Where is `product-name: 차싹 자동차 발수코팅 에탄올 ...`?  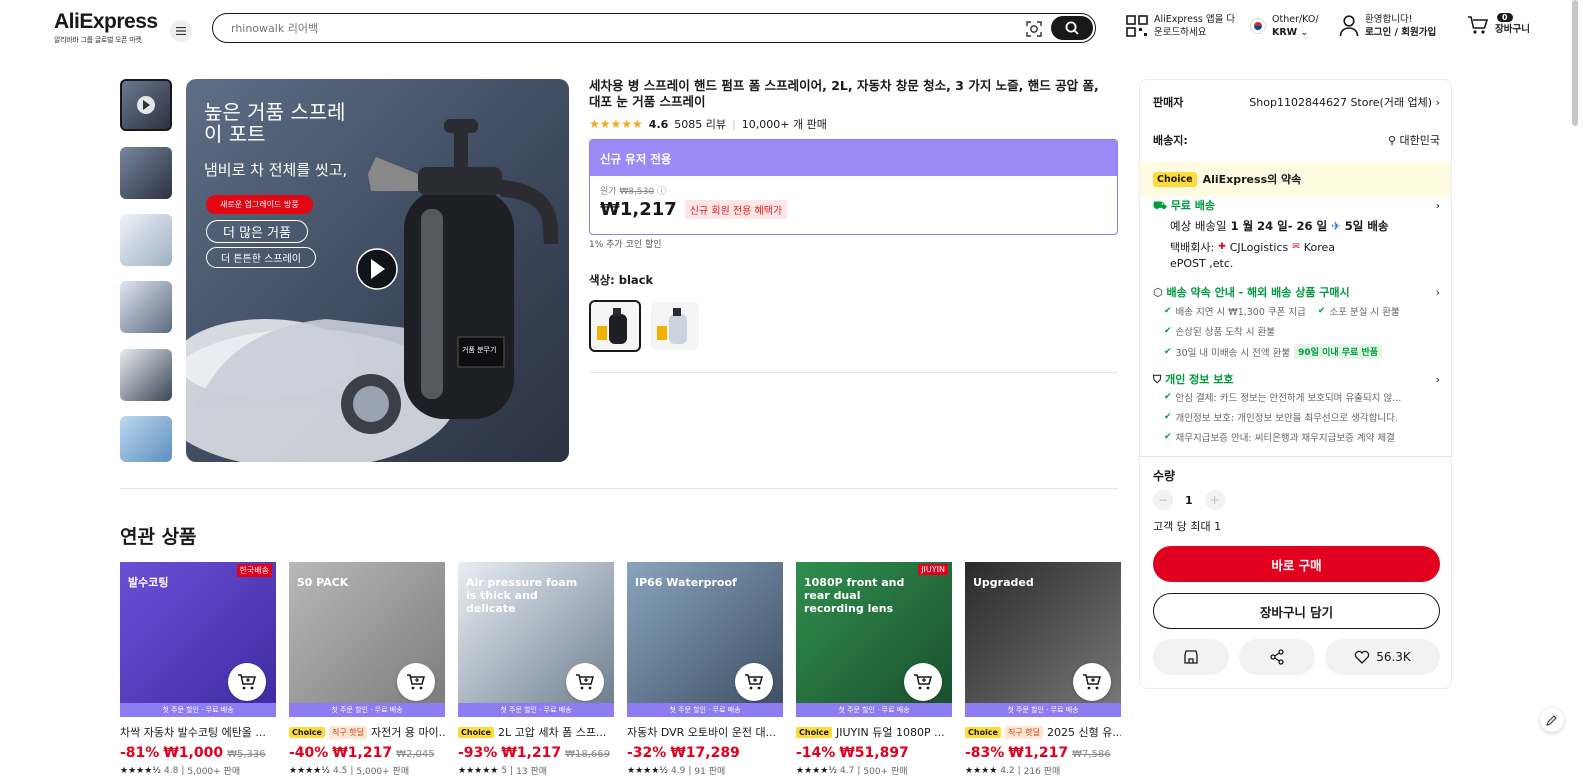
product-name: 차싹 자동차 발수코팅 에탄올 ... is located at coordinates (198, 732).